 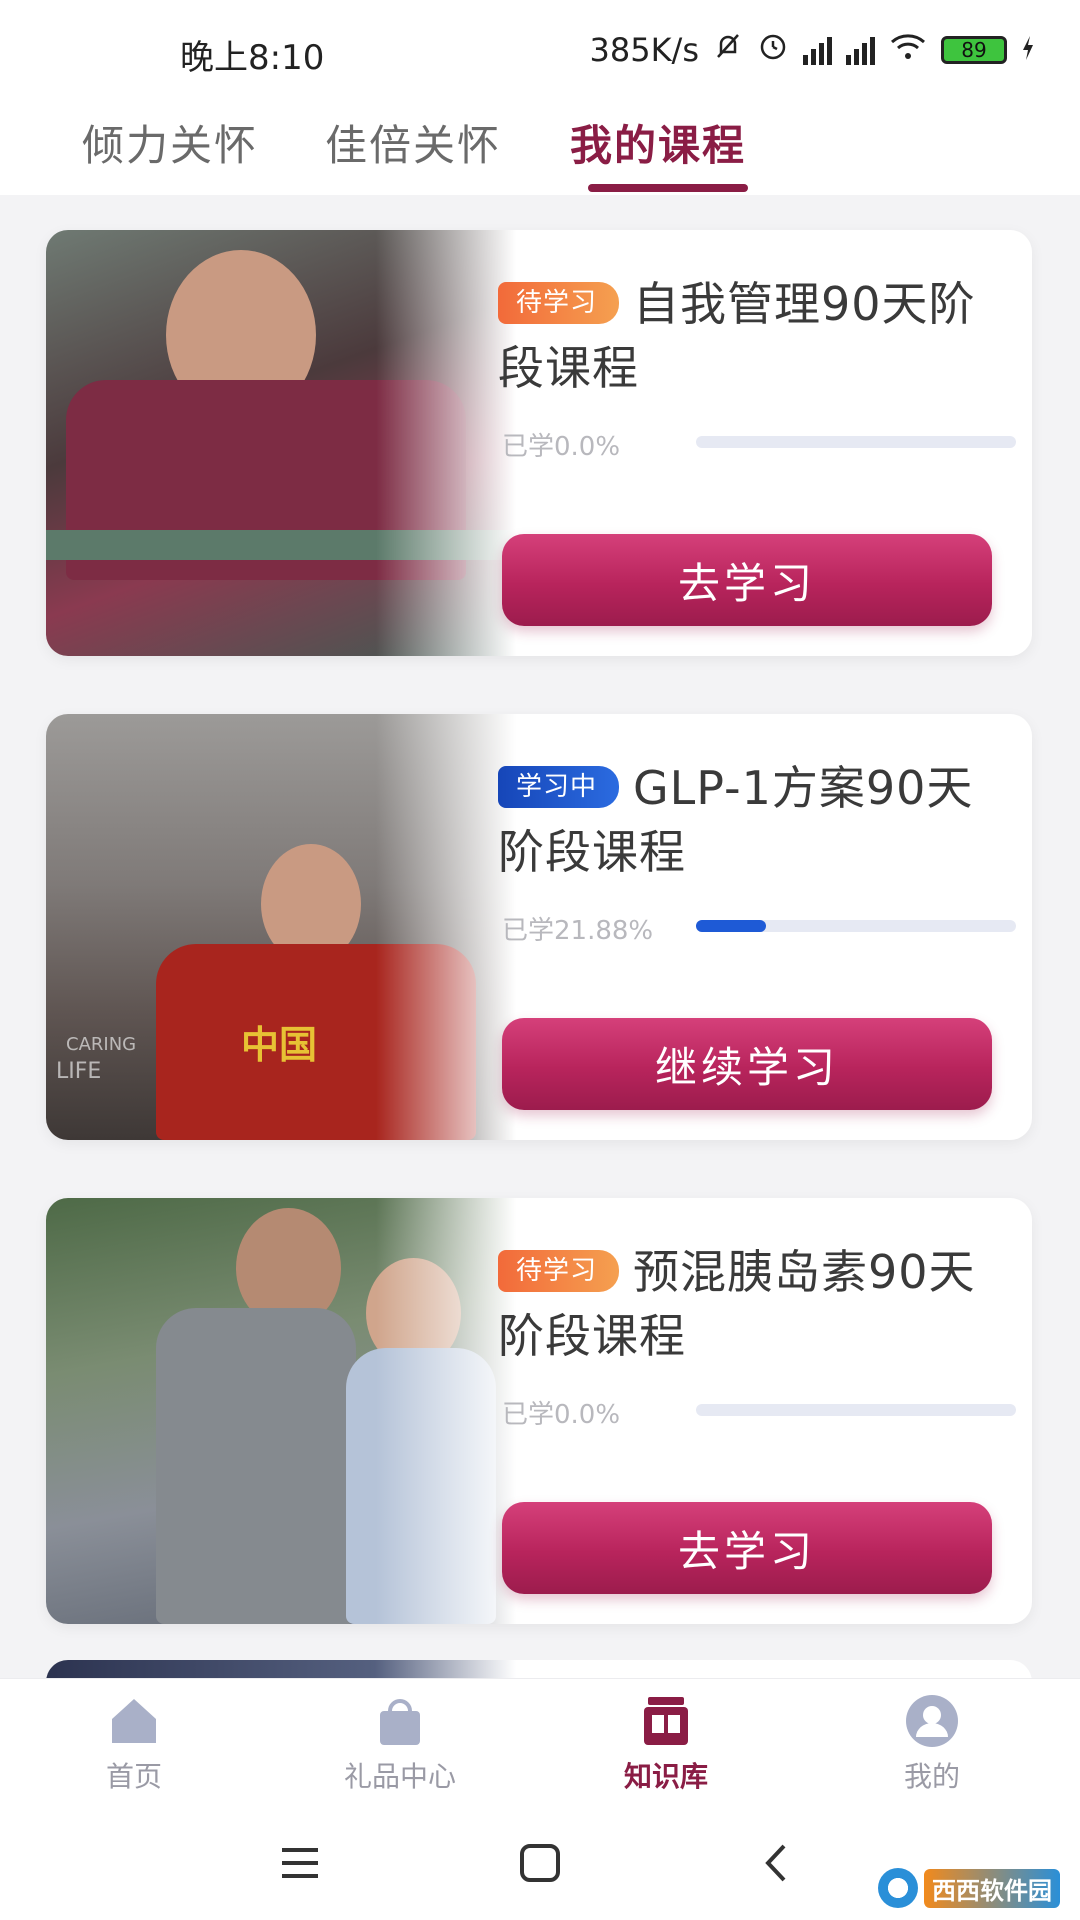 I want to click on nav-item-mine: 我的, so click(x=932, y=1744).